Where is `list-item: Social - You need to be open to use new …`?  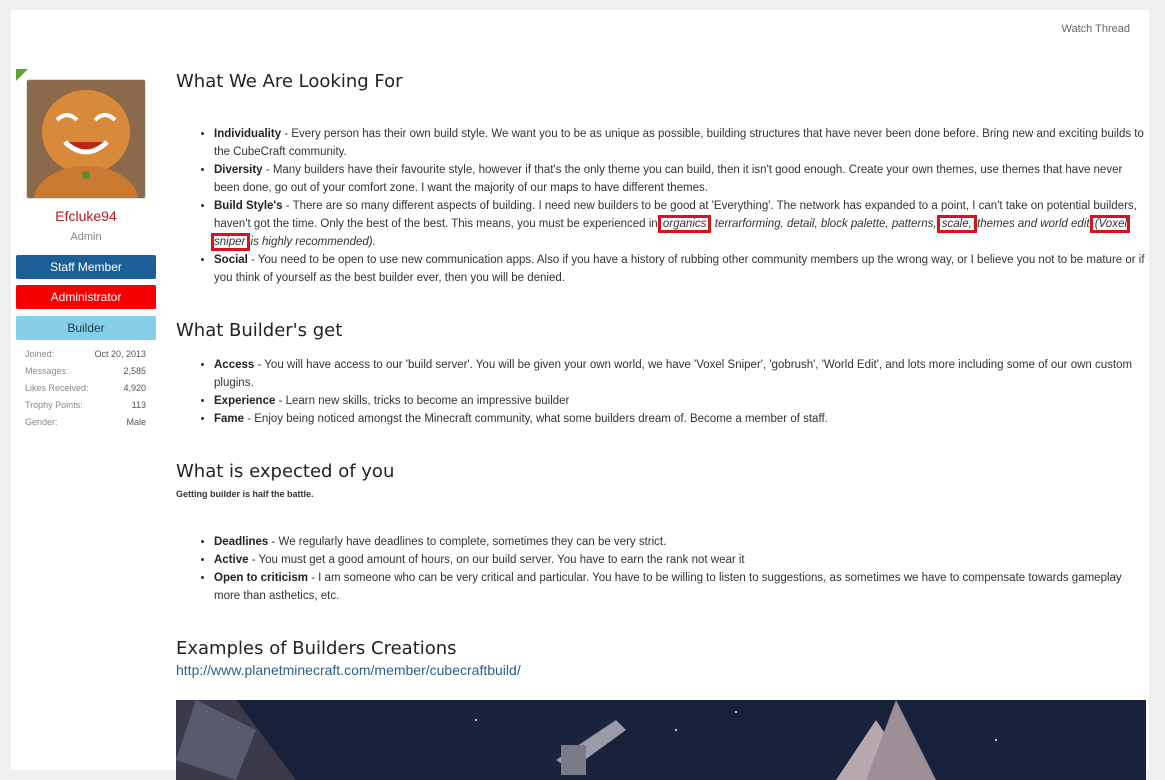 list-item: Social - You need to be open to use new … is located at coordinates (681, 269).